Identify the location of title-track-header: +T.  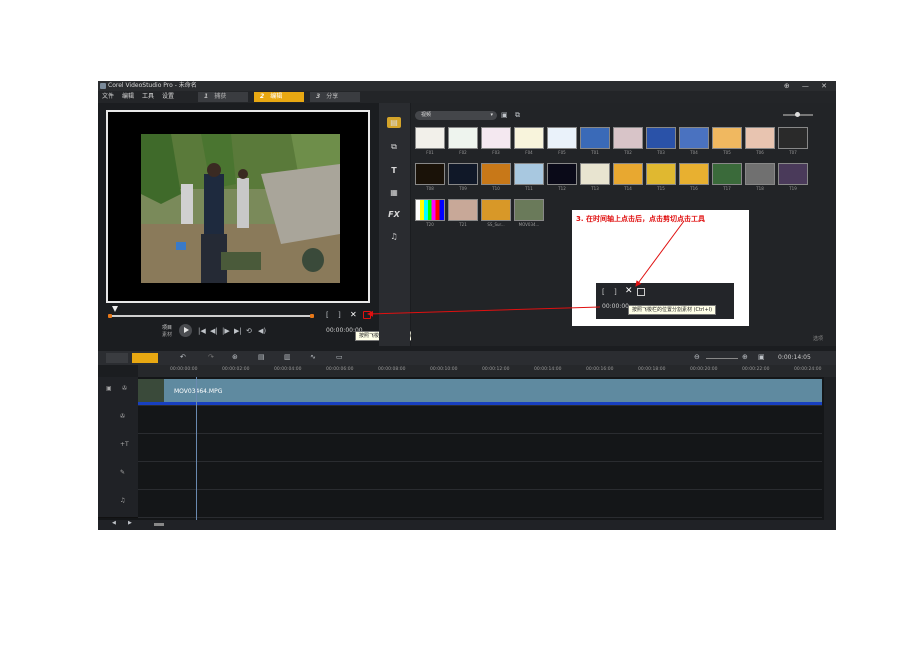
(118, 447).